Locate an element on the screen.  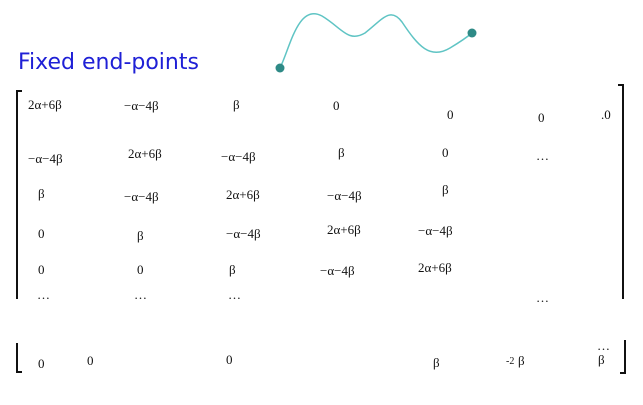
left-endpoint is located at coordinates (280, 68).